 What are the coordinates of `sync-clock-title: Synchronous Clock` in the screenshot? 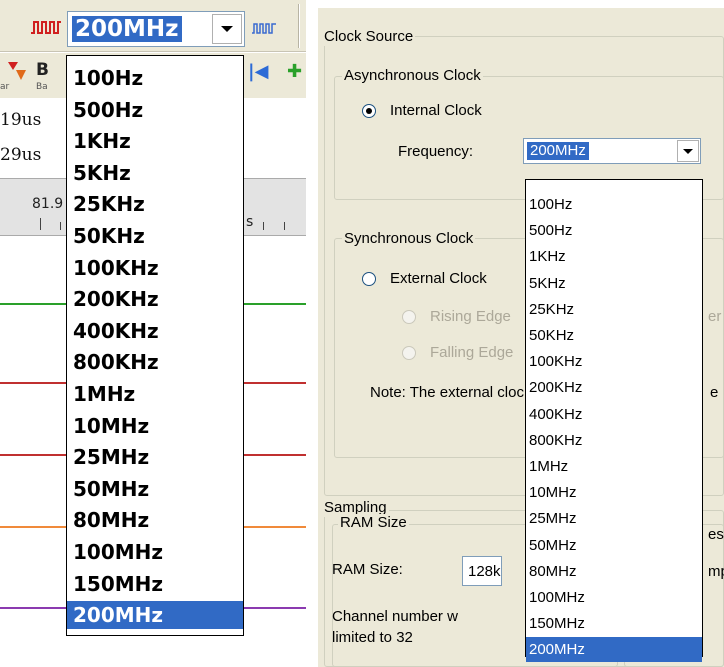 It's located at (409, 239).